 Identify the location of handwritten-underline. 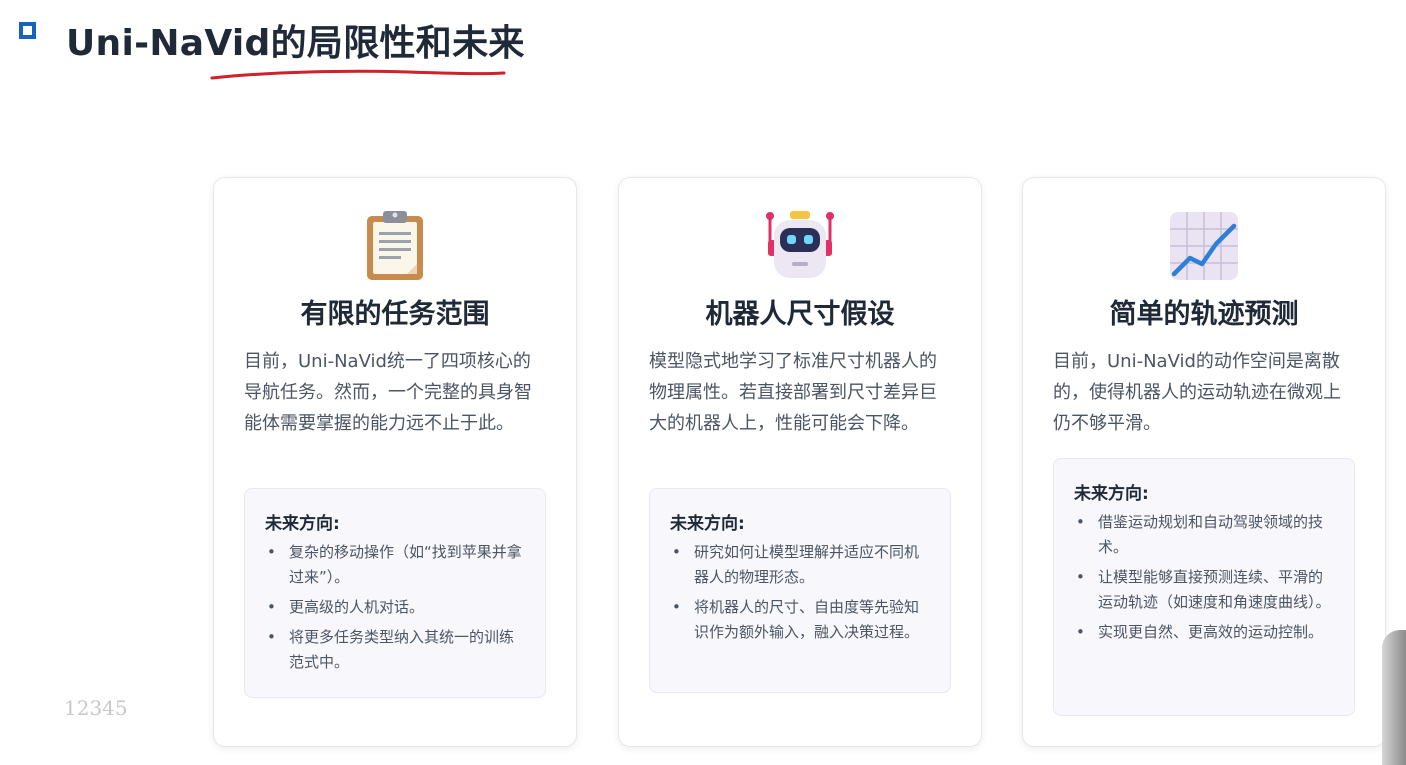
(358, 74).